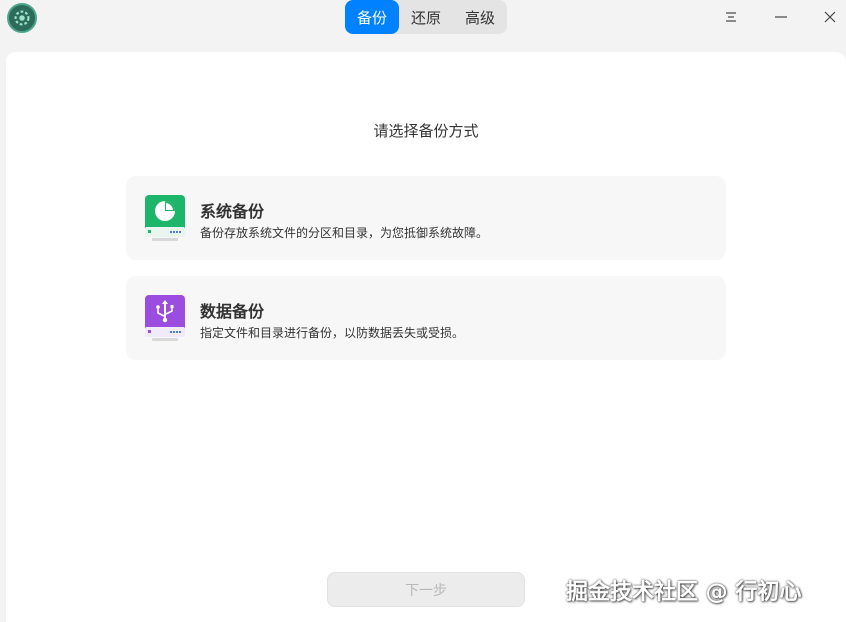 The height and width of the screenshot is (622, 846). I want to click on tab-backup: 备份, so click(372, 17).